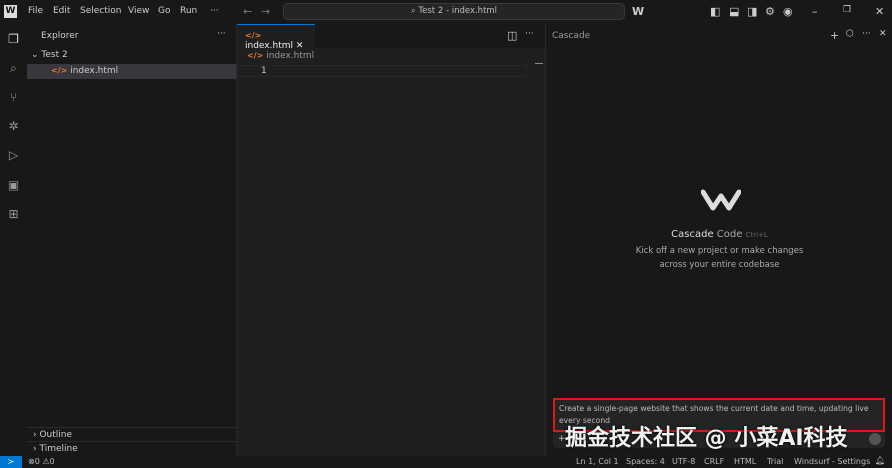  I want to click on tab-strip: </> index.html ✕ ◫ ···, so click(391, 37).